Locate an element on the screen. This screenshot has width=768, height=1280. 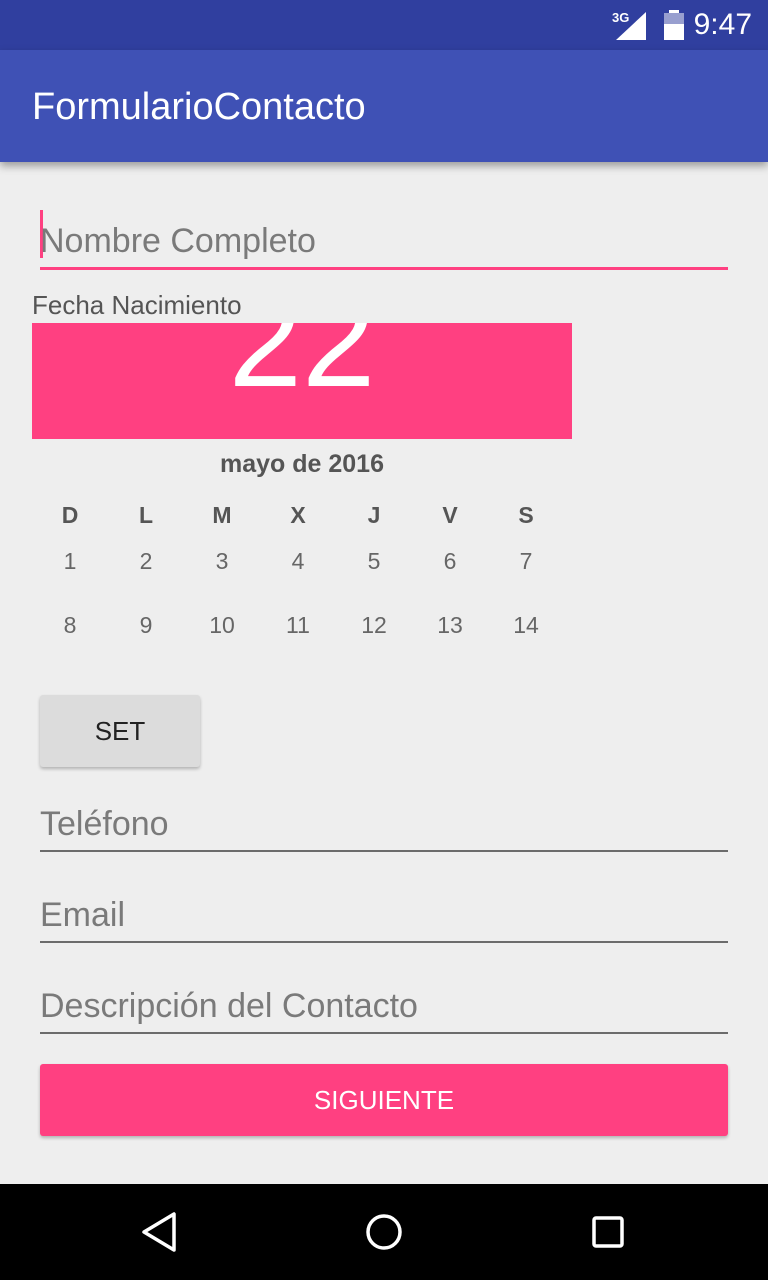
navigation-bar is located at coordinates (384, 1232).